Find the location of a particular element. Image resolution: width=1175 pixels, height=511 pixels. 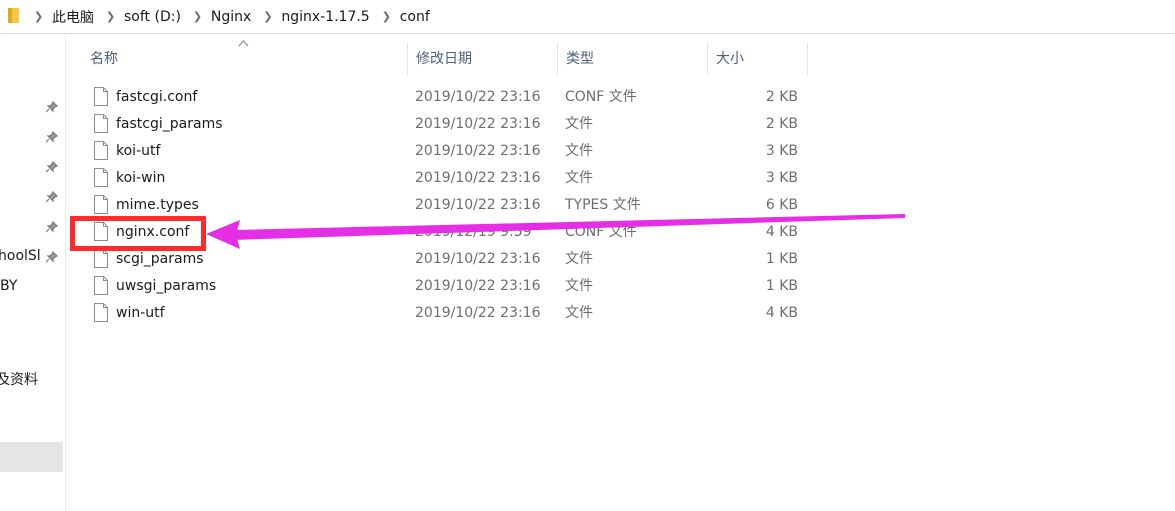

breadcrumb-nginx-version: nginx-1.17.5 is located at coordinates (325, 17).